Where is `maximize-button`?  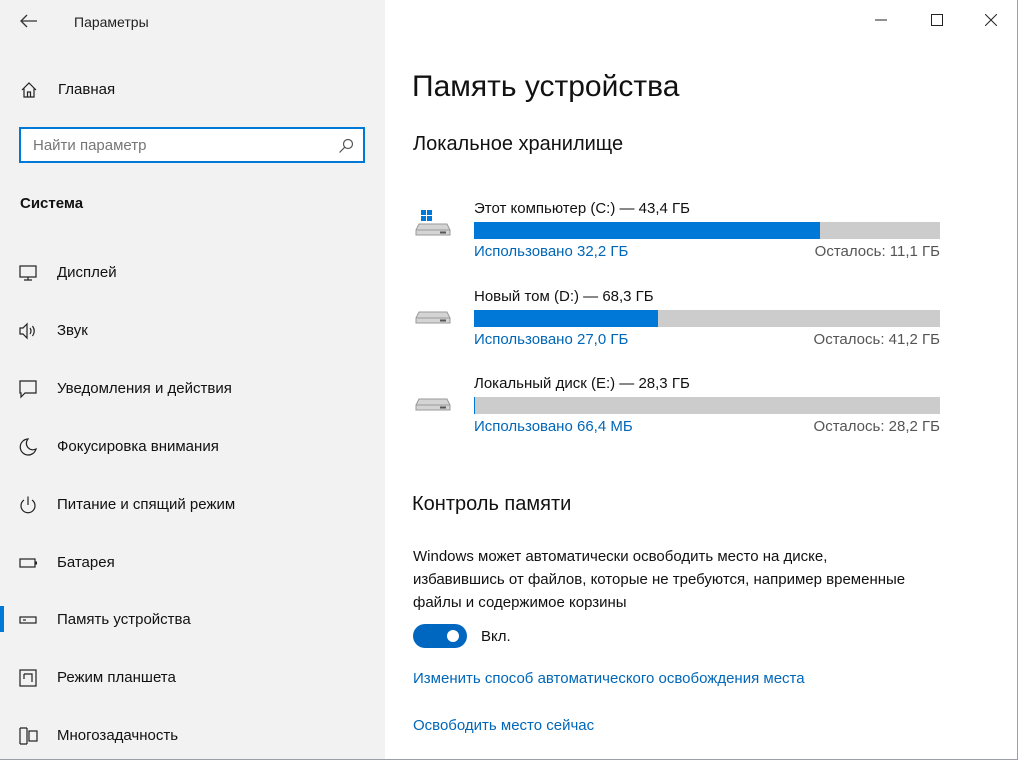 maximize-button is located at coordinates (938, 21).